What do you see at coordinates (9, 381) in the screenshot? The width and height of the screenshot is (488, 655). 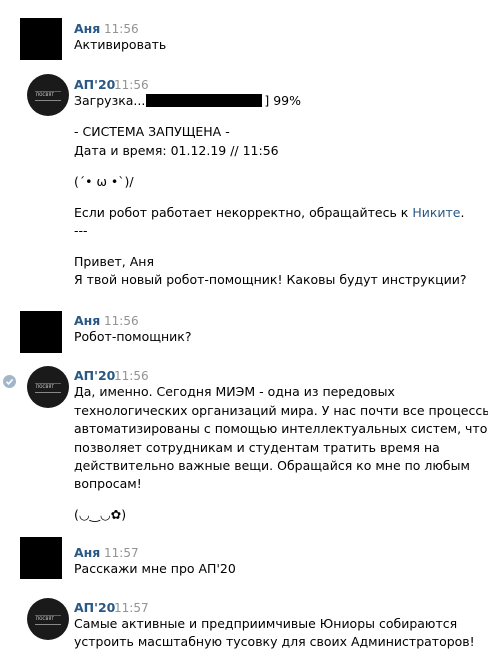 I see `read-check-icon` at bounding box center [9, 381].